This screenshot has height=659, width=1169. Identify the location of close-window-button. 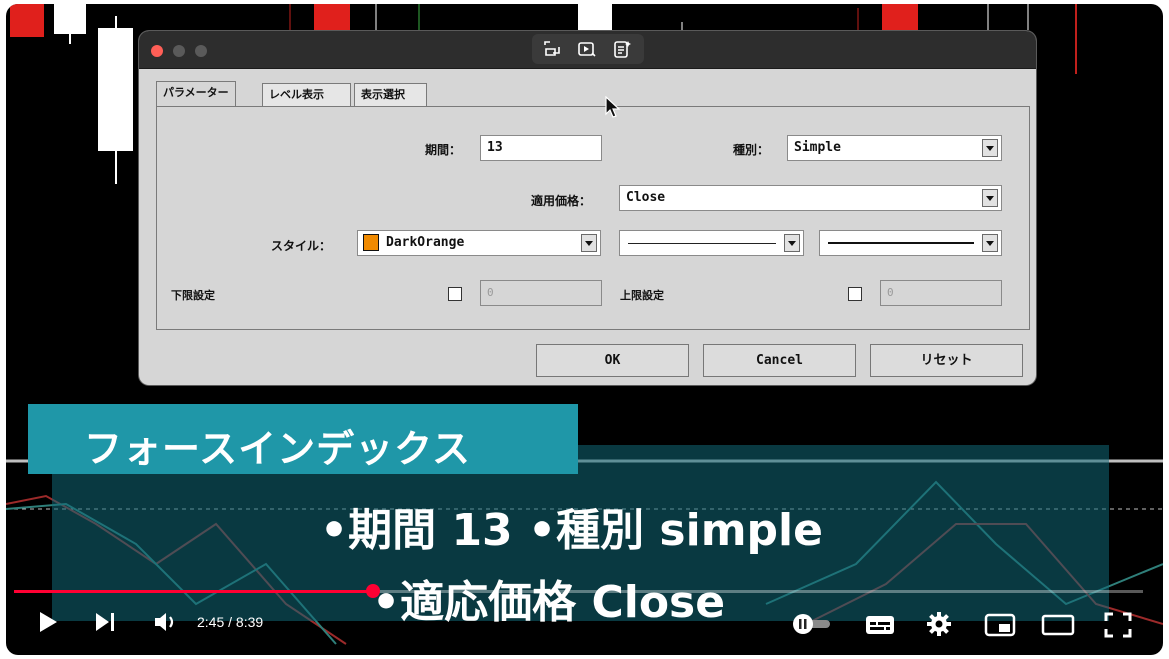
(157, 51).